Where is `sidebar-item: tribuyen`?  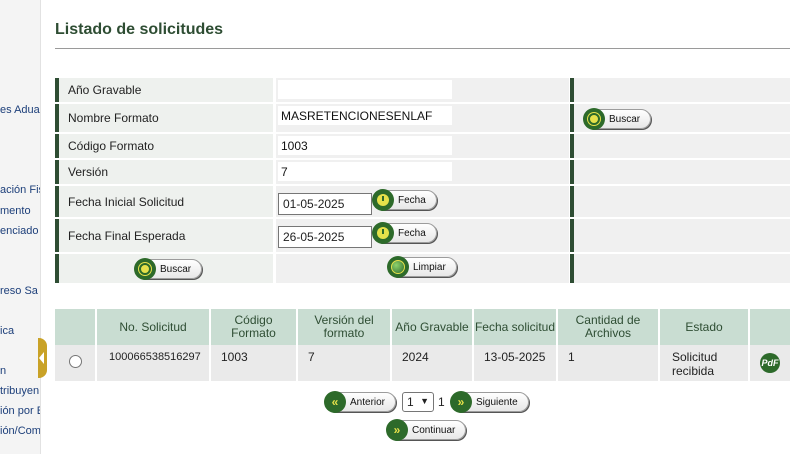 sidebar-item: tribuyen is located at coordinates (19, 391).